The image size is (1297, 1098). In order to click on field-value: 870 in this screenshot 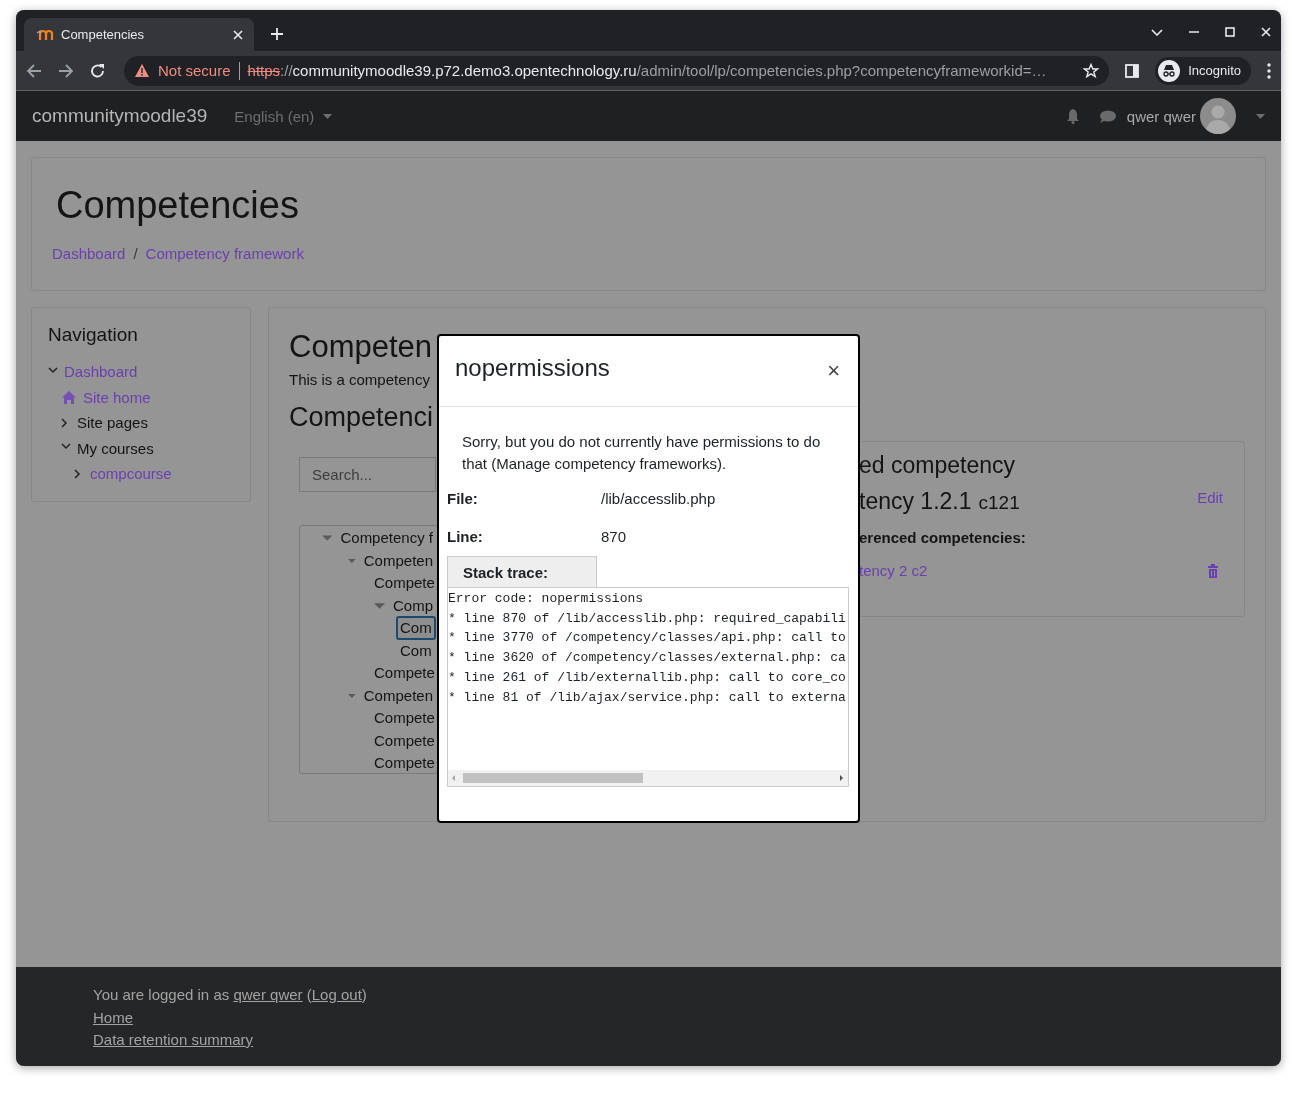, I will do `click(614, 536)`.